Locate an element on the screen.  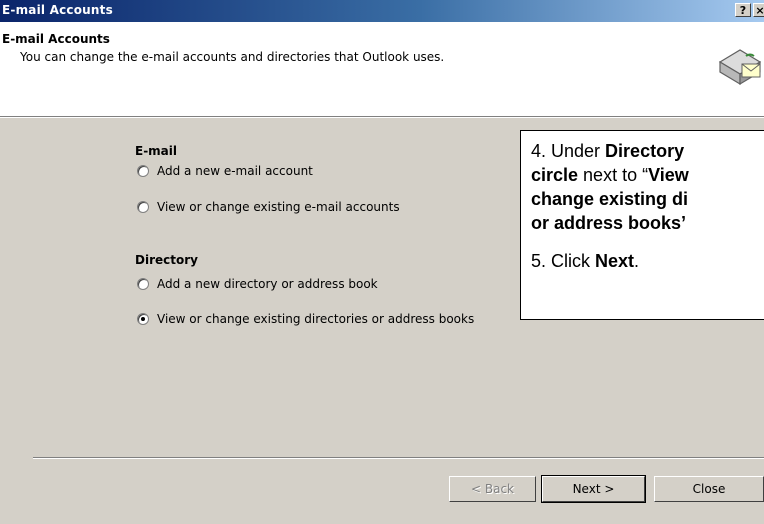
step4-line2: circle next to “View is located at coordinates (645, 175).